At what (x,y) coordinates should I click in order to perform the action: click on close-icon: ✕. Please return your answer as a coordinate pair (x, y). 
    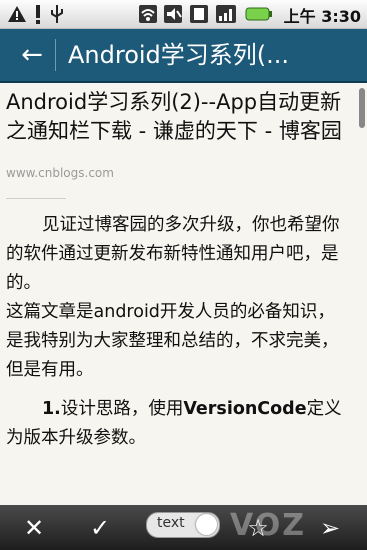
    Looking at the image, I should click on (34, 528).